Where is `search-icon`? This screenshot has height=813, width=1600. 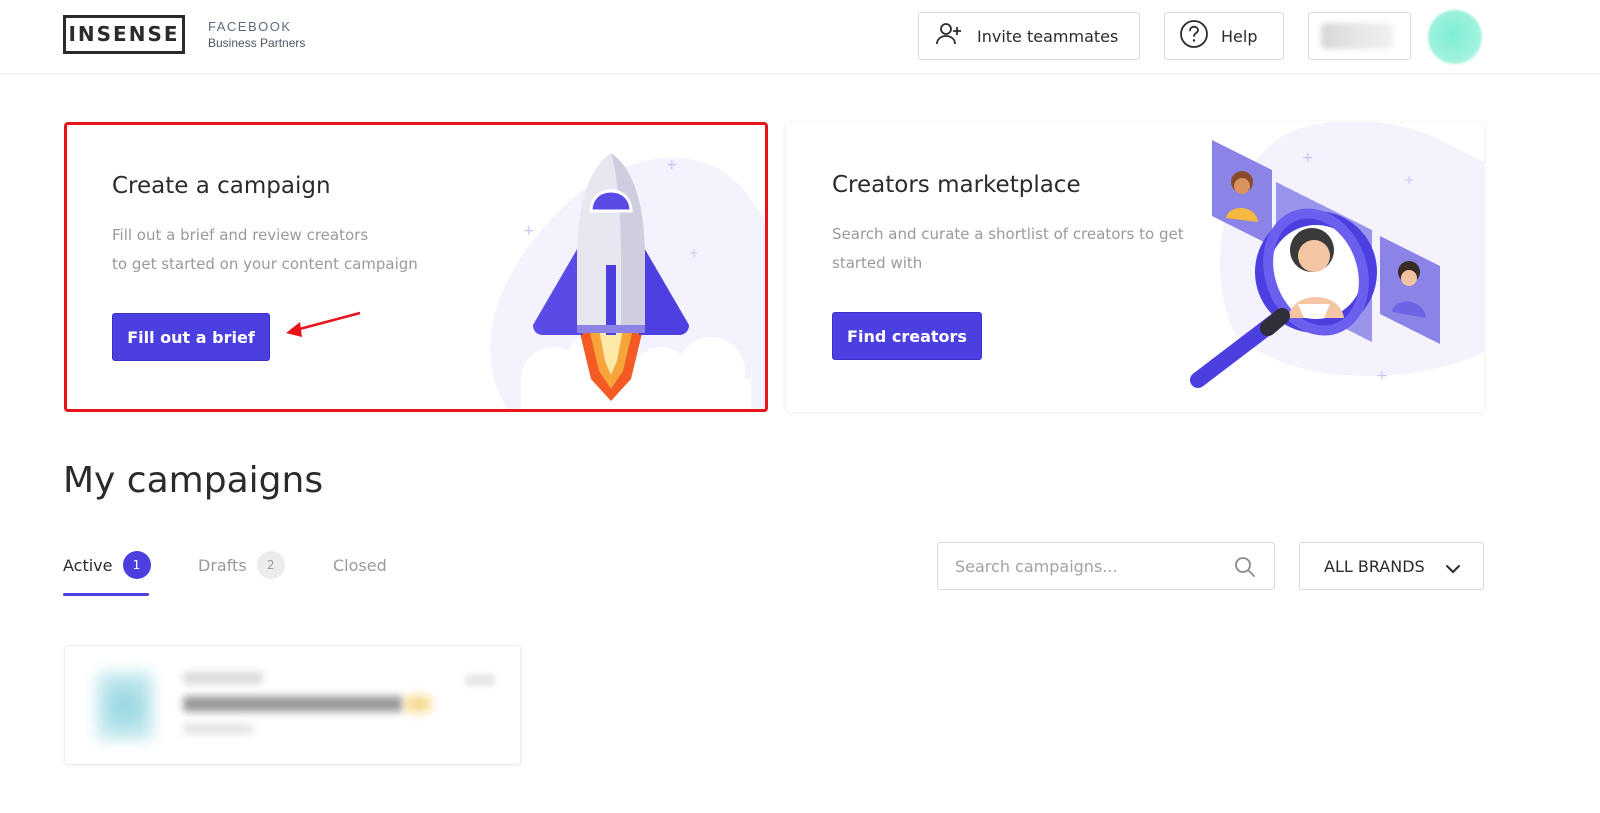
search-icon is located at coordinates (1245, 569).